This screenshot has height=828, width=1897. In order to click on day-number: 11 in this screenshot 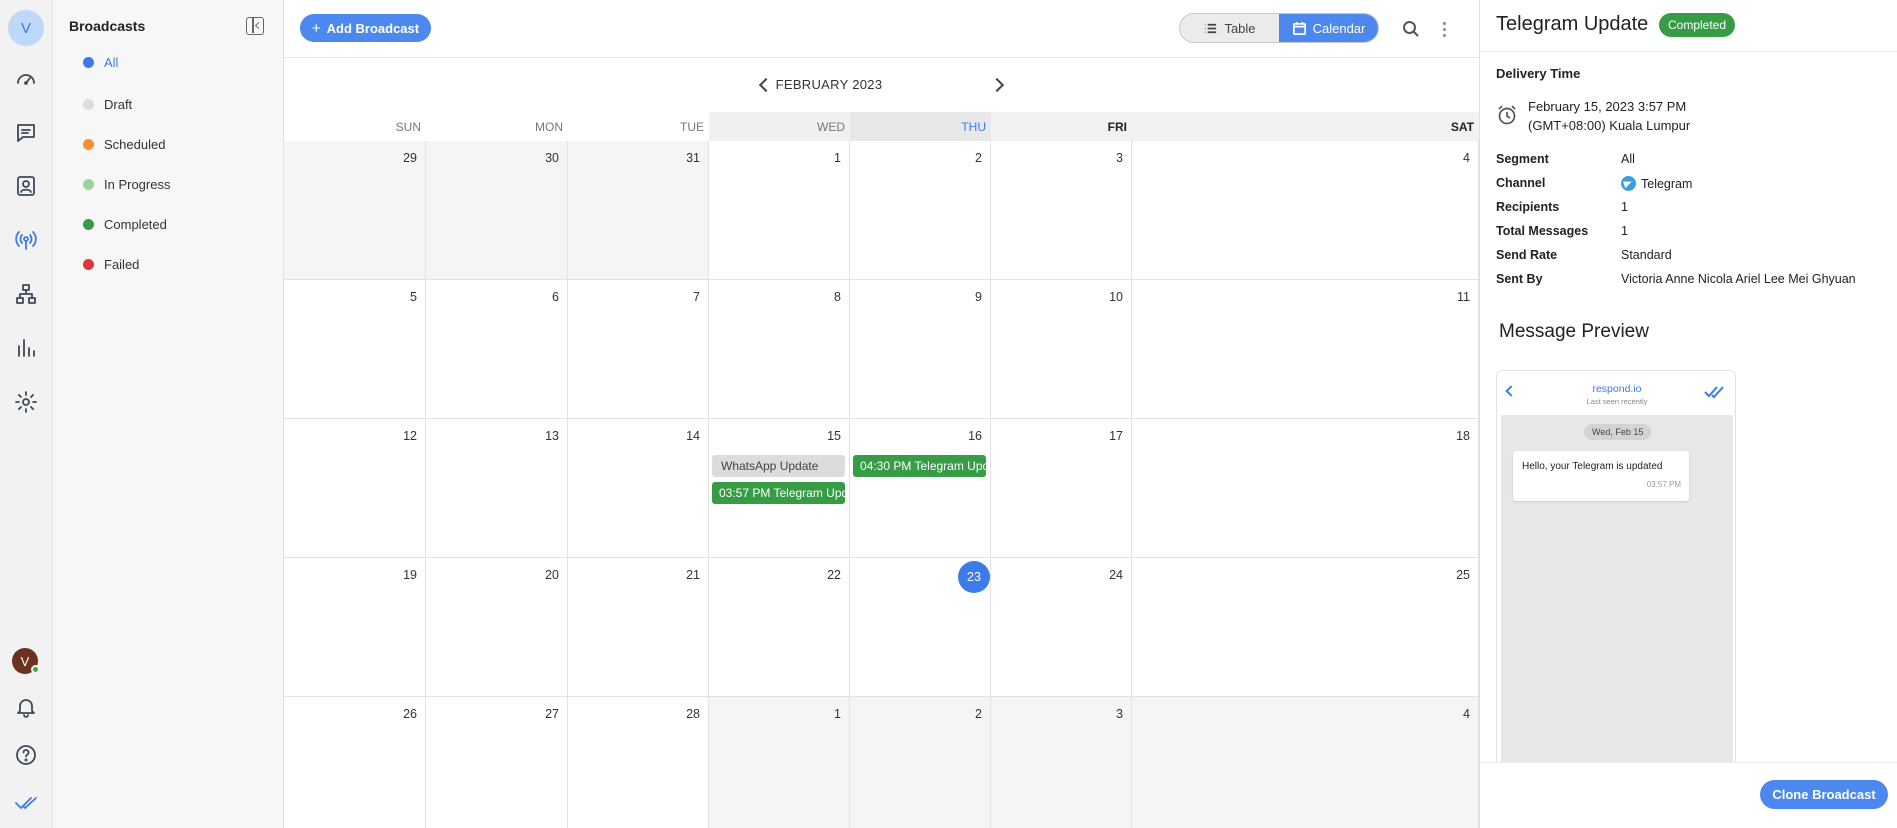, I will do `click(1463, 297)`.